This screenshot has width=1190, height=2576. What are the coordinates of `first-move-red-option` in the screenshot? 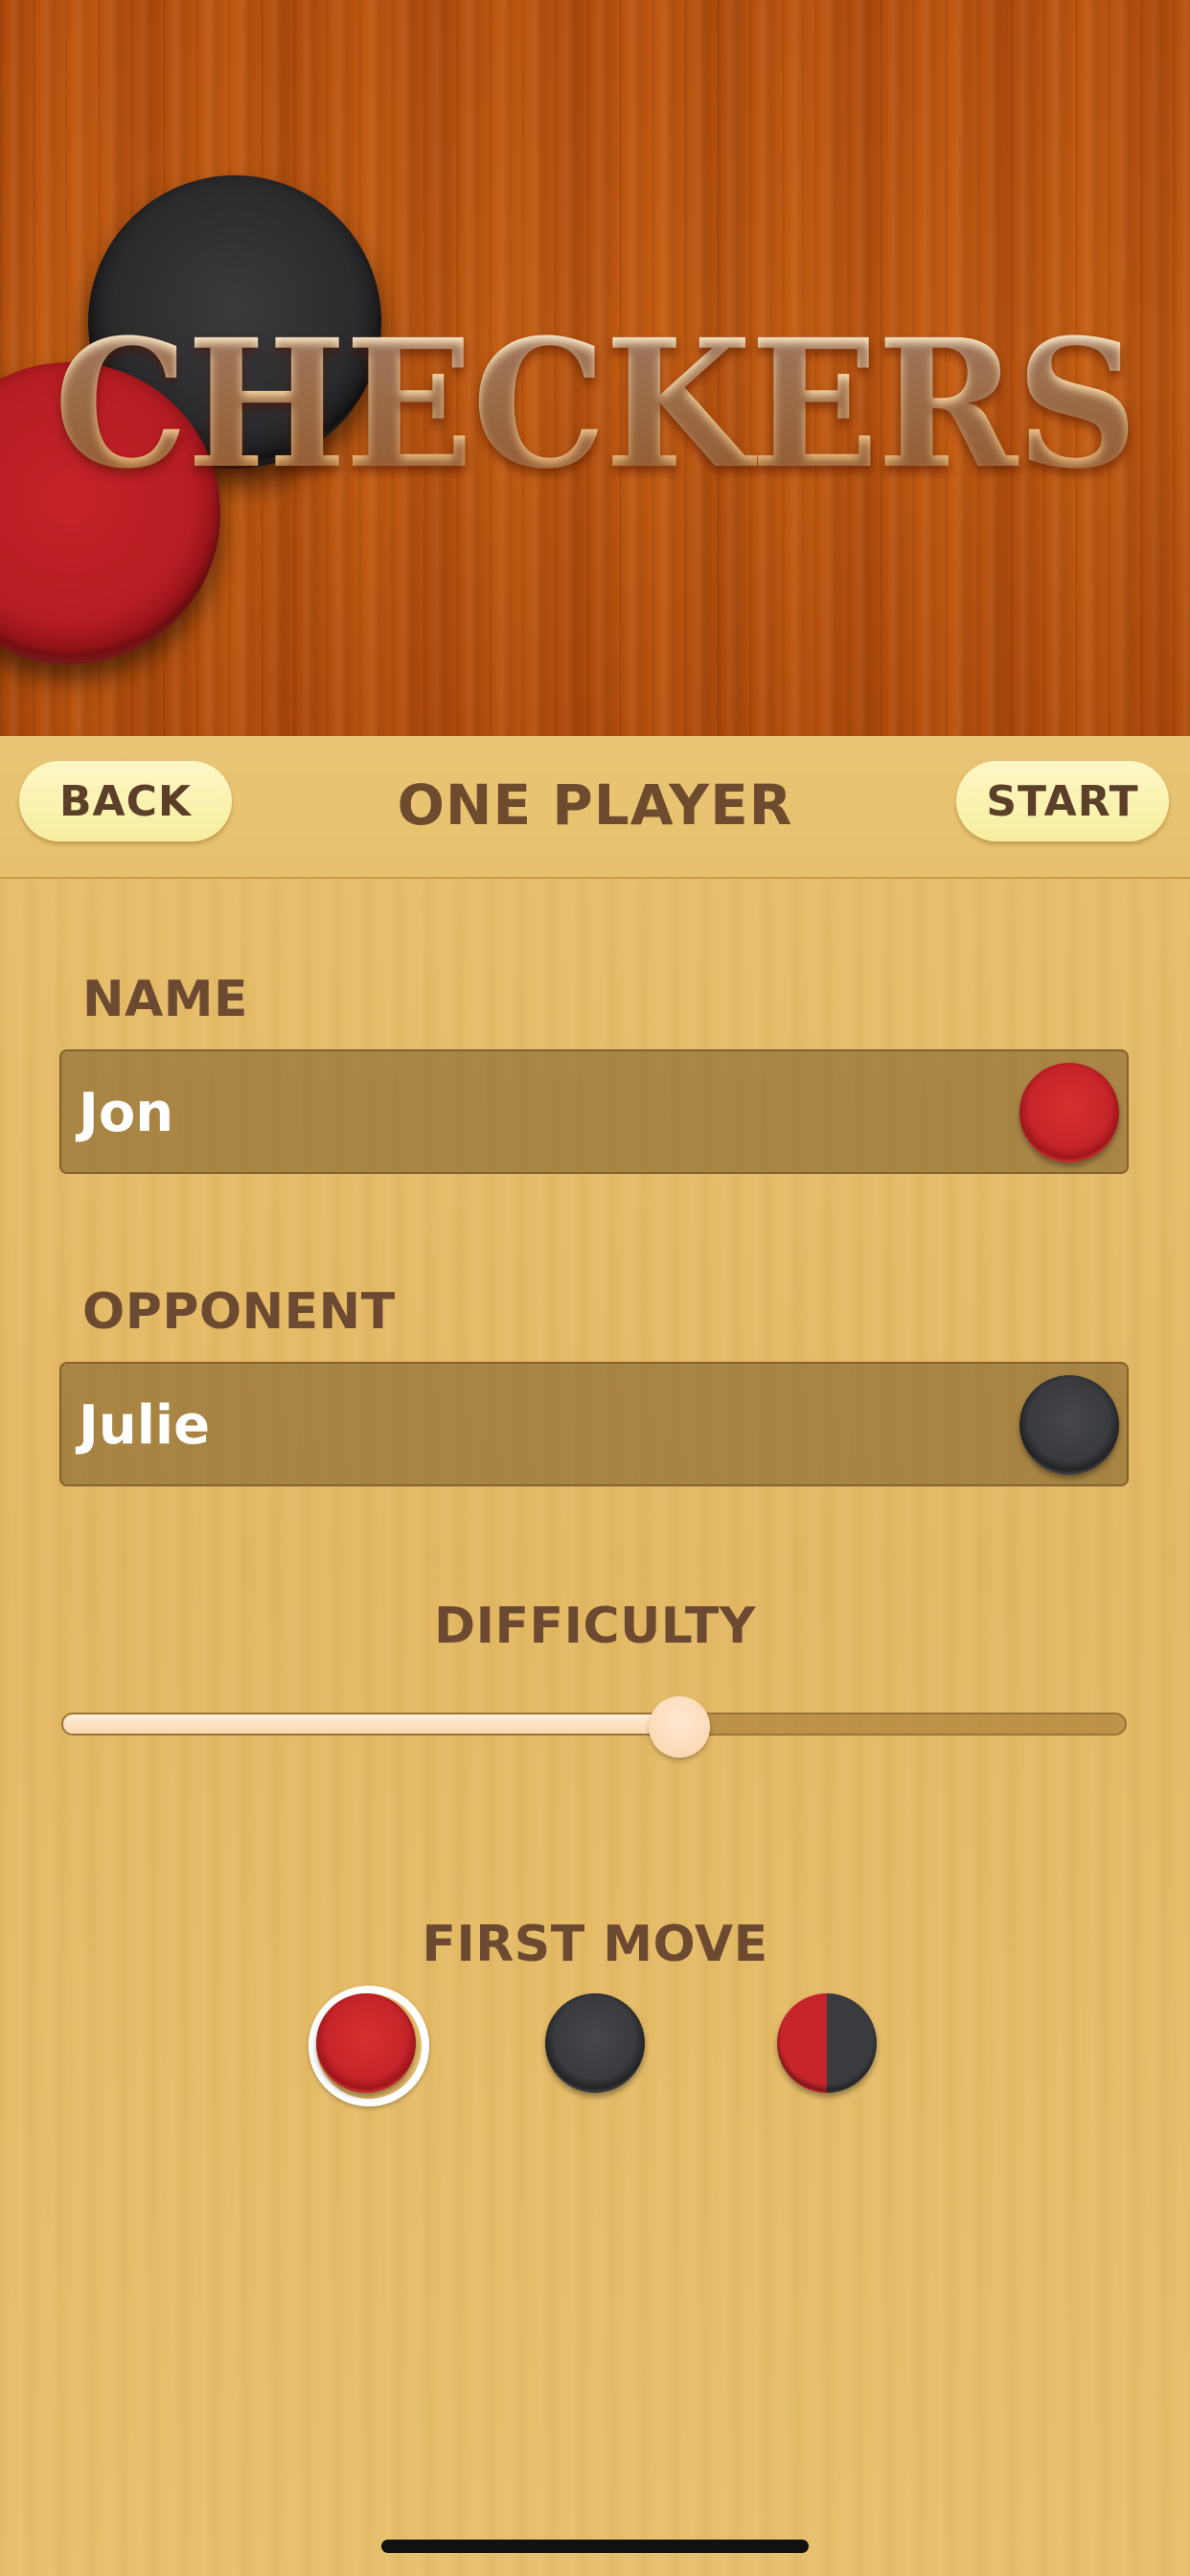 It's located at (366, 2043).